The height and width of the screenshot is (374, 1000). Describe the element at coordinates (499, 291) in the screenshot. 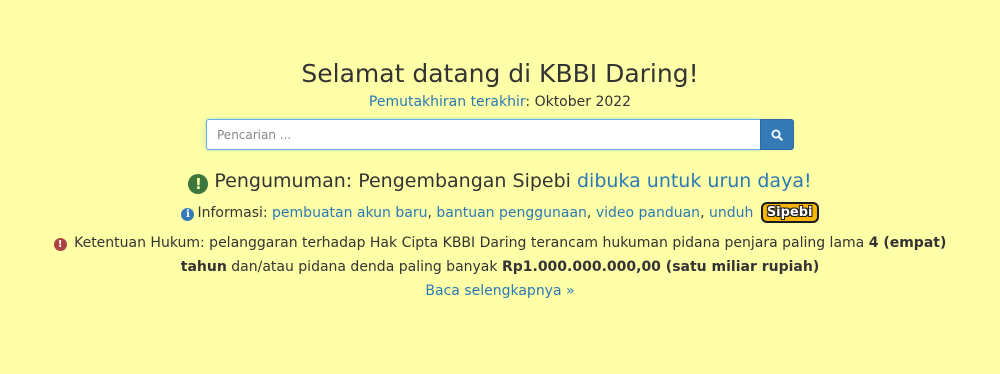

I see `read-more-link: Baca selengkapnya »` at that location.